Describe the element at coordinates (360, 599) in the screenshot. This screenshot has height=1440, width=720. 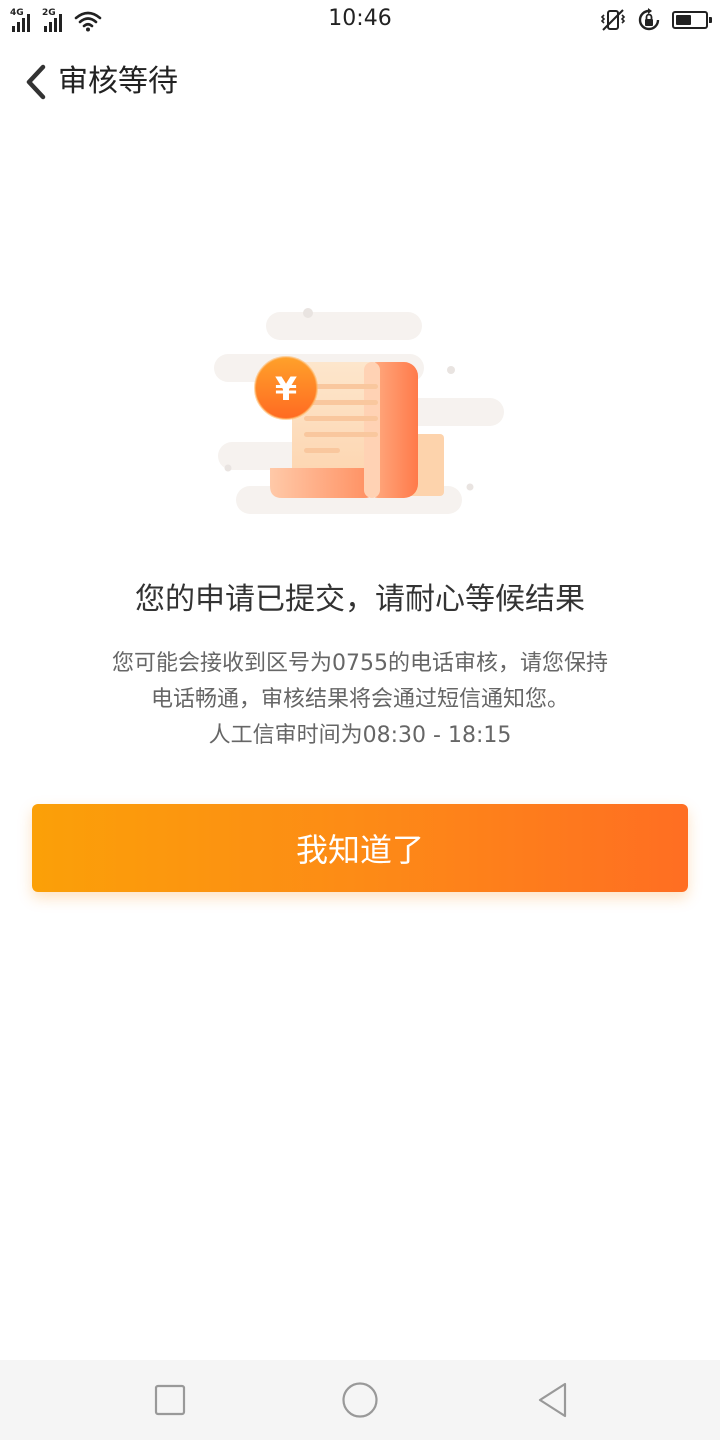
I see `submission-message: 您的申请已提交，请耐心等候结果` at that location.